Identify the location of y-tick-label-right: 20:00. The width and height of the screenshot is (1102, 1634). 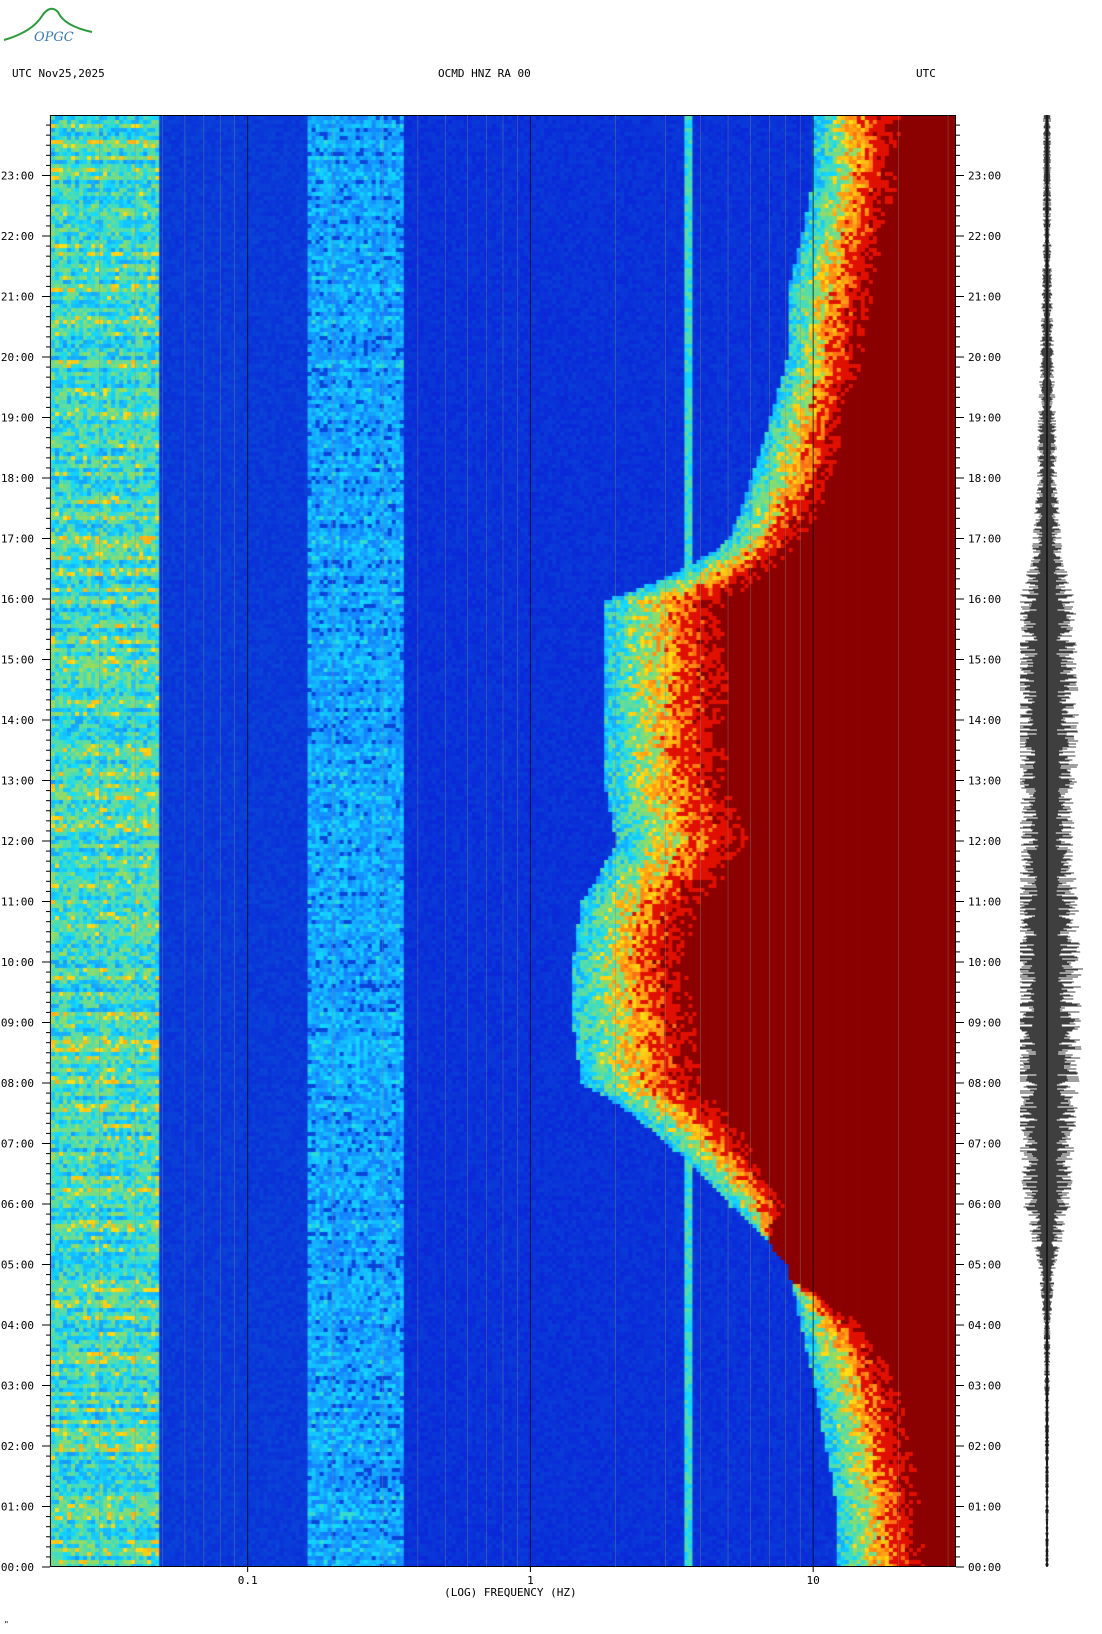
(984, 357).